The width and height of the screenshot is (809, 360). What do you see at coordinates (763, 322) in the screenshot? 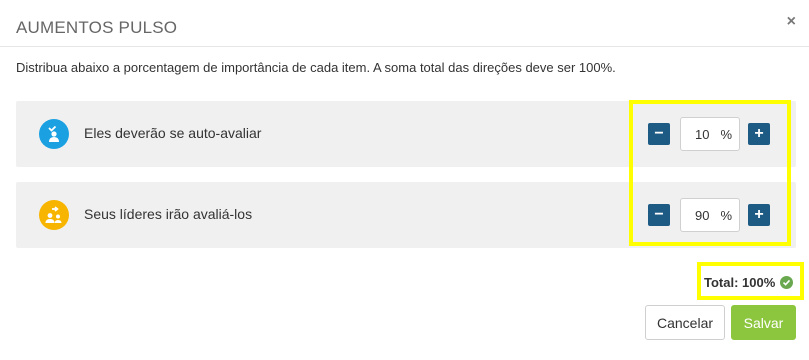
I see `save-button: Salvar` at bounding box center [763, 322].